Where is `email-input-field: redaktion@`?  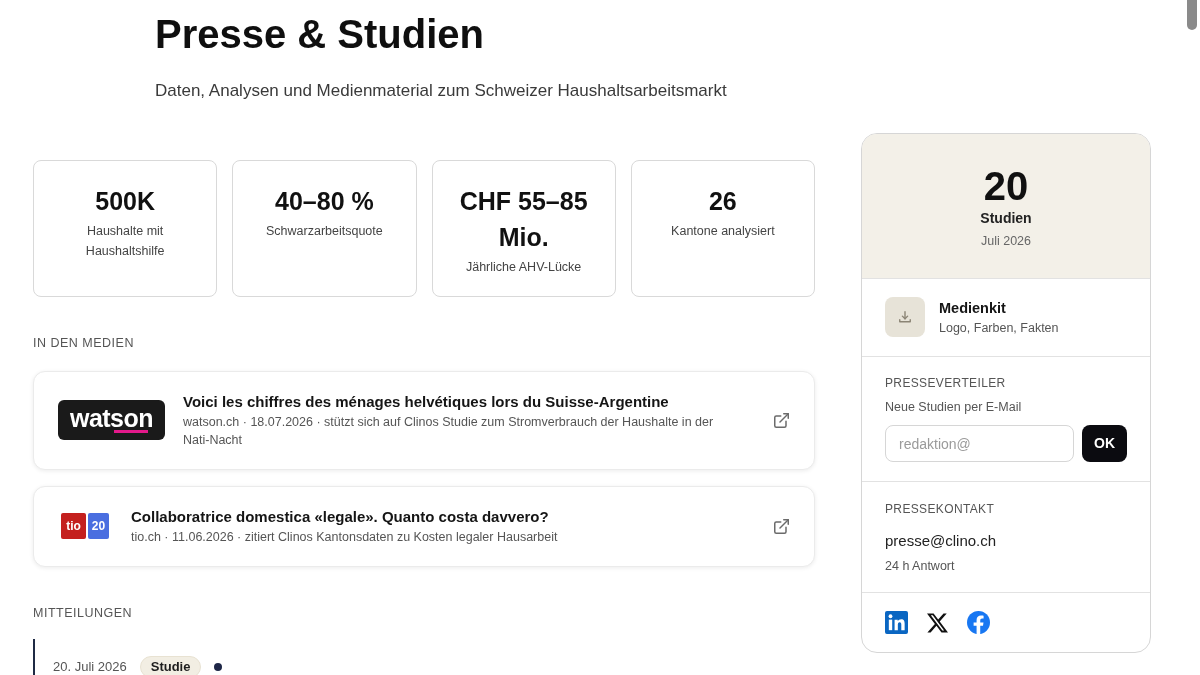
email-input-field: redaktion@ is located at coordinates (979, 443).